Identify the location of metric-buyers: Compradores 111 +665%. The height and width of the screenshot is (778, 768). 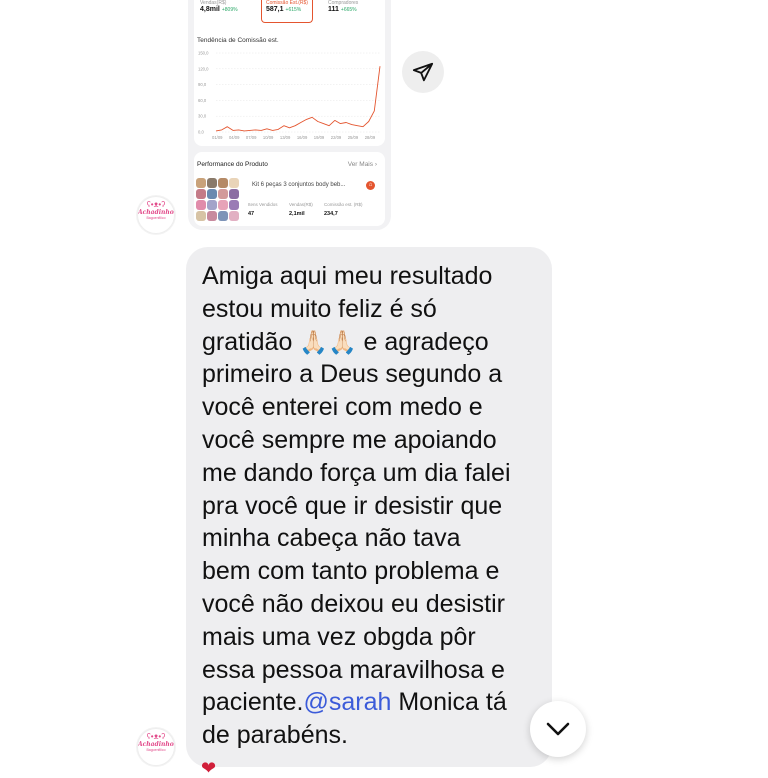
(343, 11).